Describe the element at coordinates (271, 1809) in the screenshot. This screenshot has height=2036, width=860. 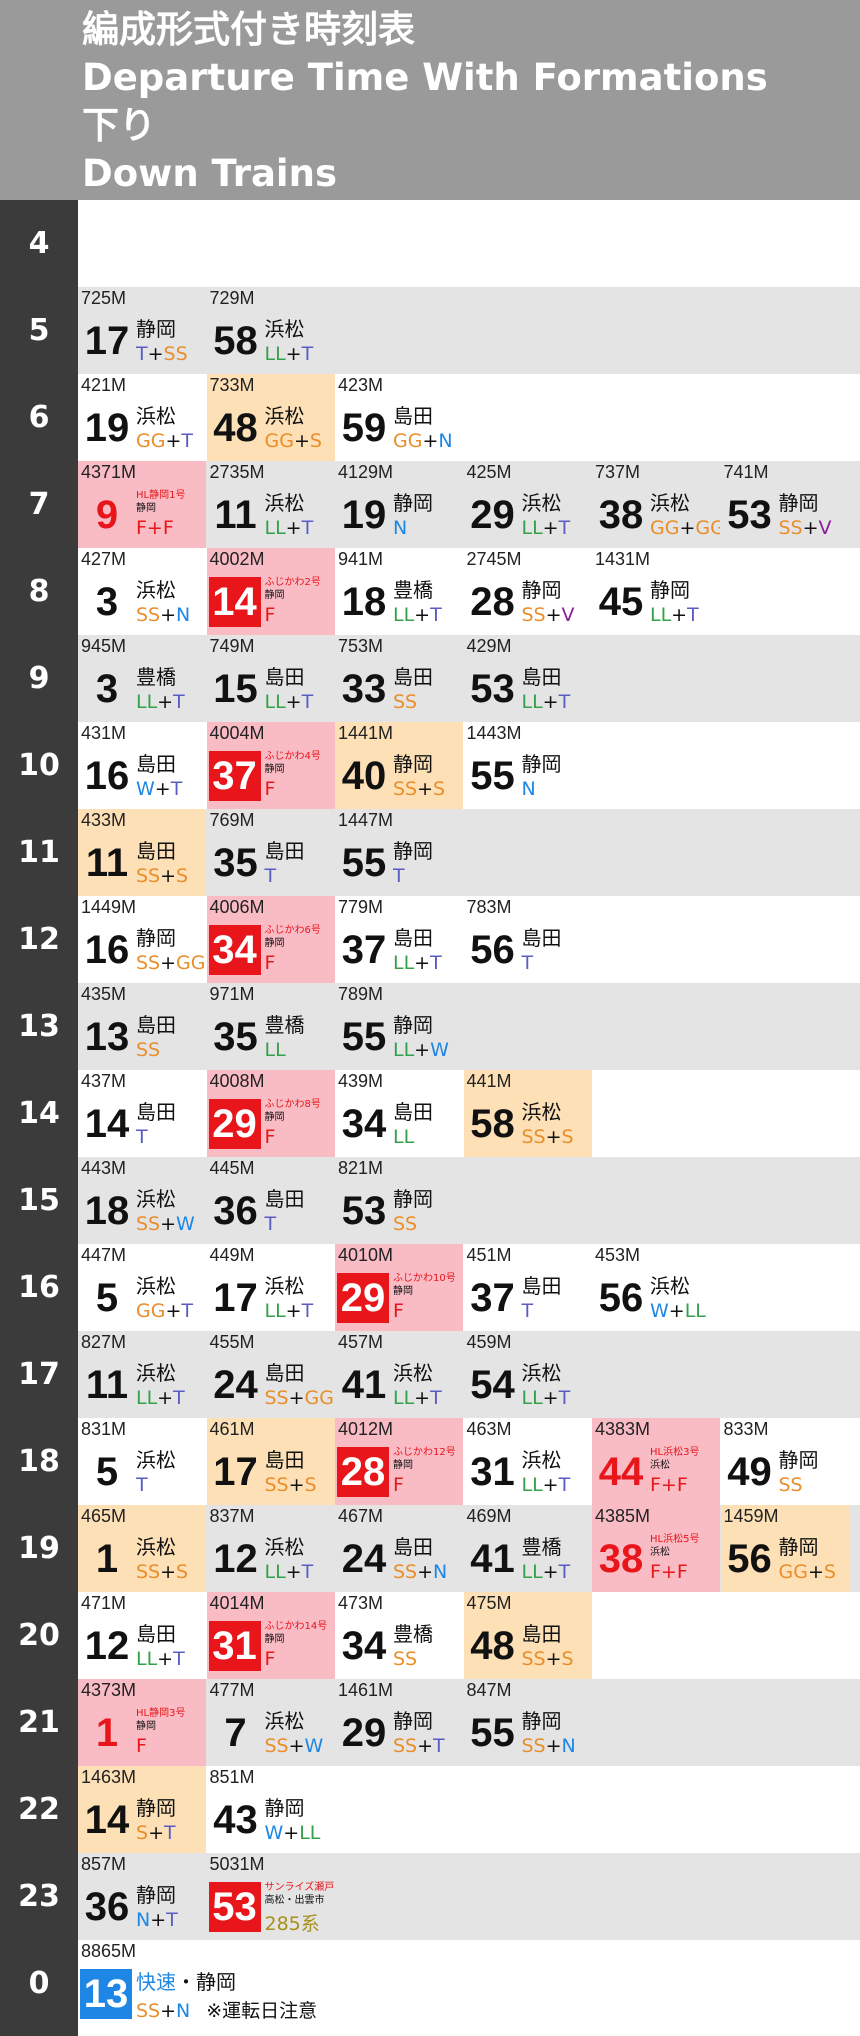
I see `train-entry: 851M 43 静岡 W+LL` at that location.